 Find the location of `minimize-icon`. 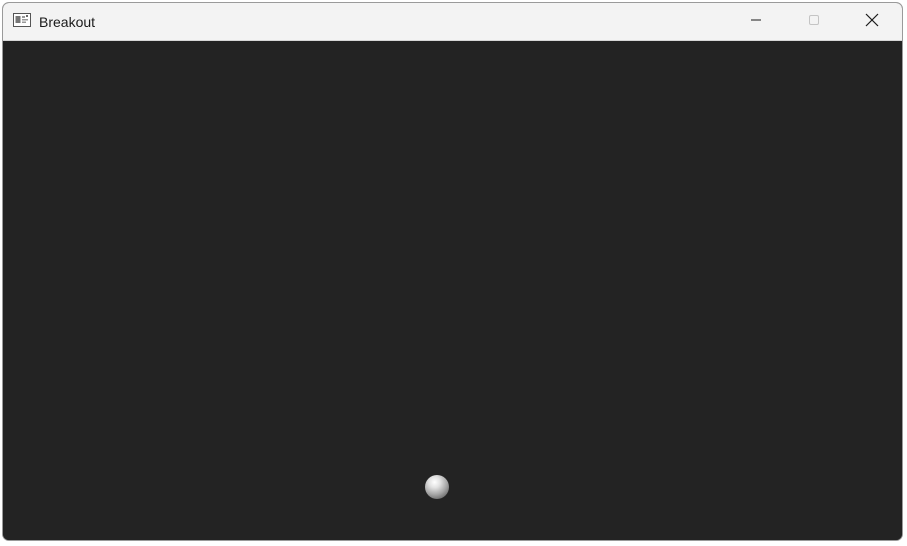

minimize-icon is located at coordinates (756, 22).